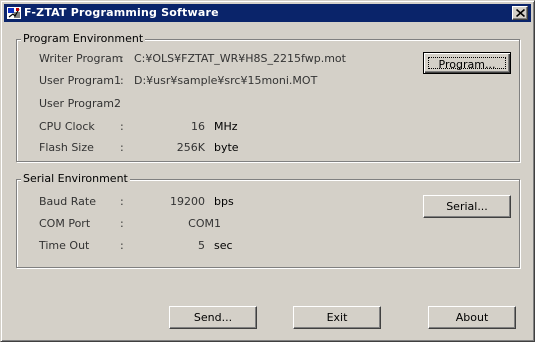  I want to click on app-icon, so click(14, 13).